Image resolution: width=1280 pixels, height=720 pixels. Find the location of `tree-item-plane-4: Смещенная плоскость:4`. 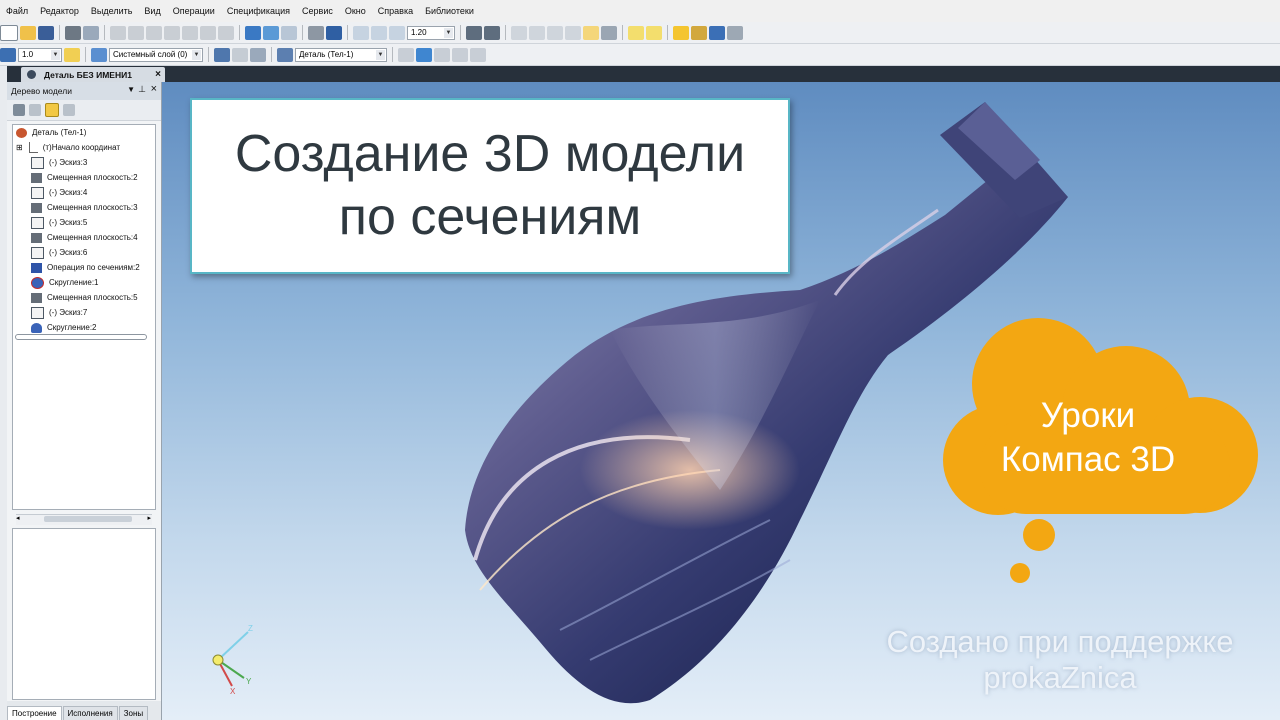

tree-item-plane-4: Смещенная плоскость:4 is located at coordinates (84, 237).